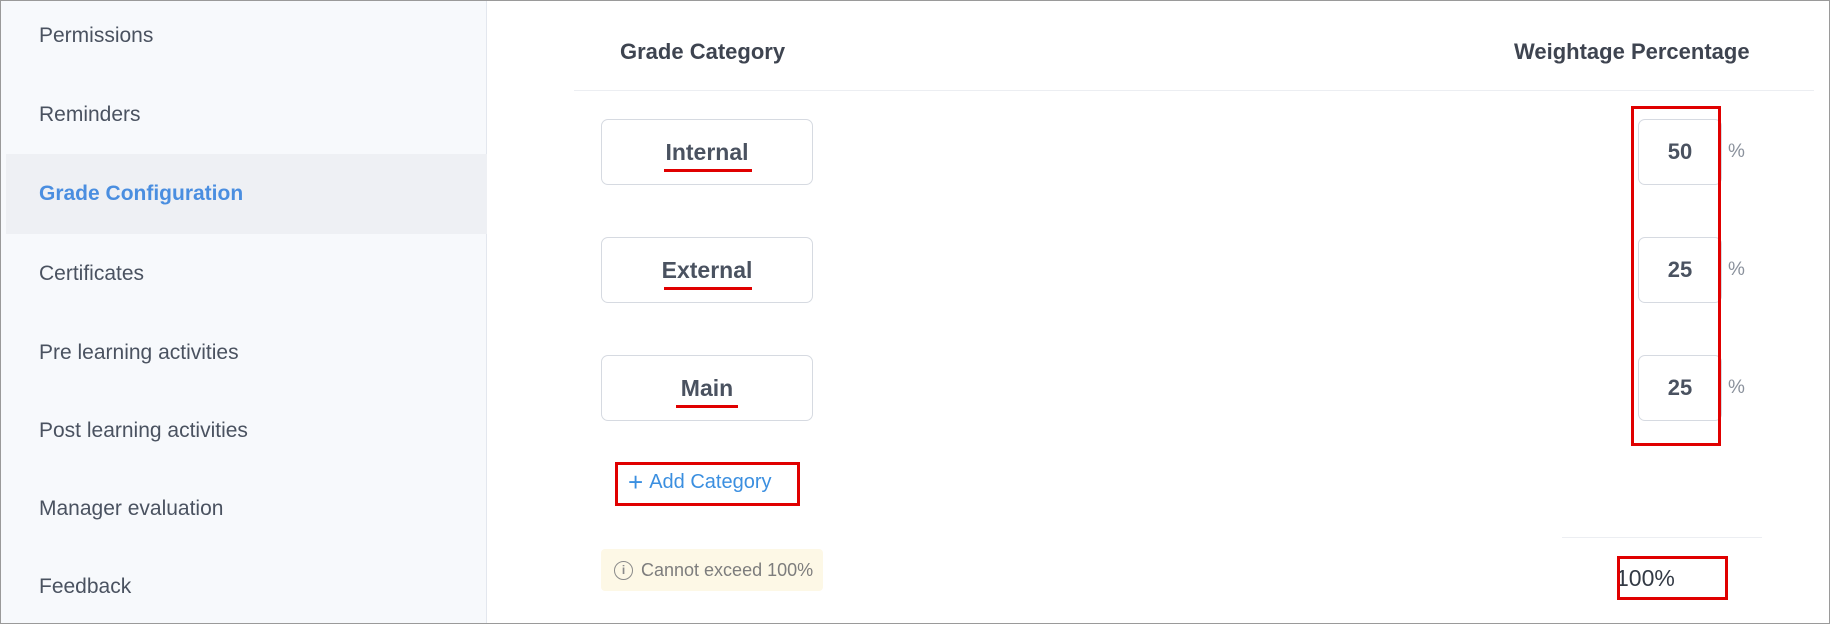 Image resolution: width=1830 pixels, height=624 pixels. I want to click on sidebar-item-label: Manager evaluation, so click(131, 508).